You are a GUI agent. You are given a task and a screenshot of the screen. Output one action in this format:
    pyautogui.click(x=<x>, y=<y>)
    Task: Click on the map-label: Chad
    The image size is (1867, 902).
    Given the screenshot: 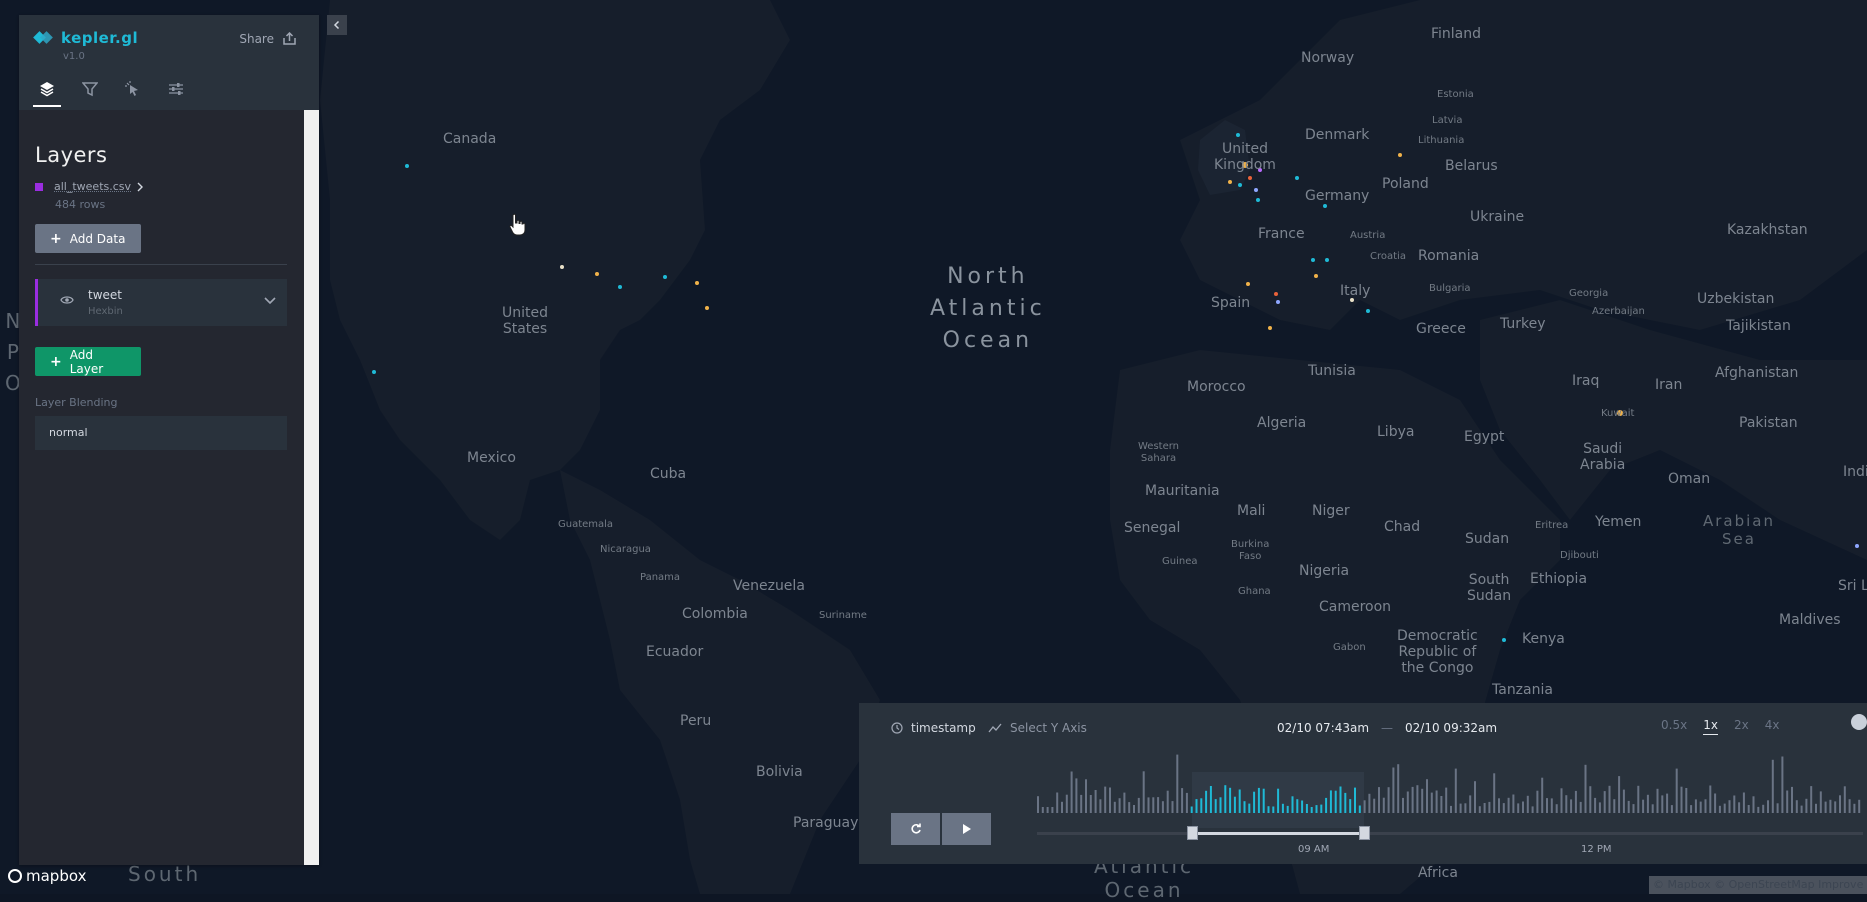 What is the action you would take?
    pyautogui.click(x=1402, y=527)
    